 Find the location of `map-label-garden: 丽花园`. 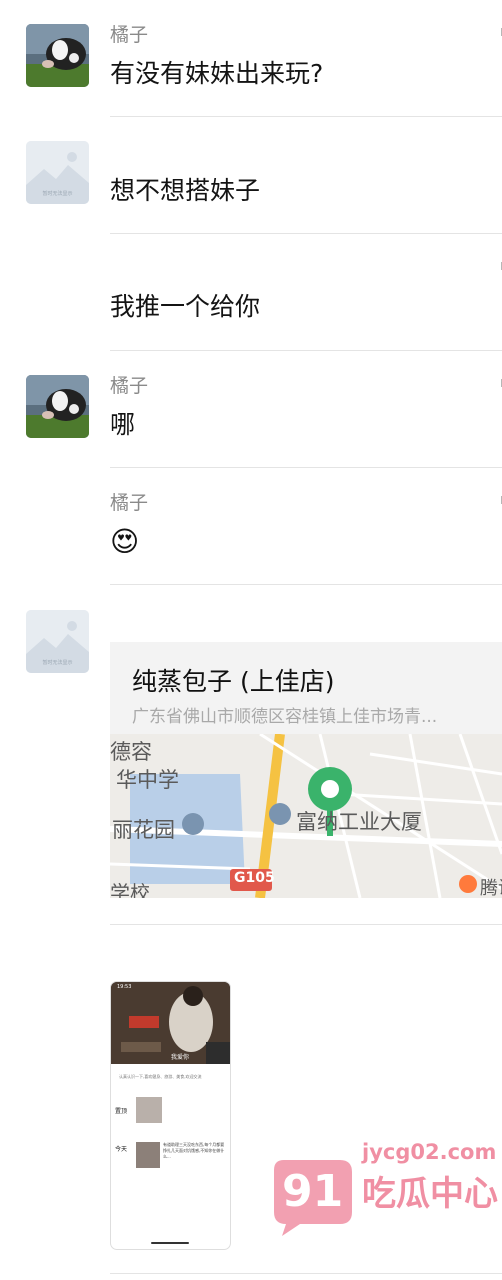

map-label-garden: 丽花园 is located at coordinates (143, 830).